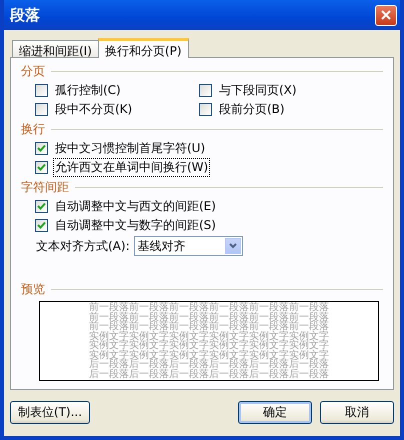 This screenshot has width=404, height=440. What do you see at coordinates (25, 15) in the screenshot?
I see `window-title: 段落` at bounding box center [25, 15].